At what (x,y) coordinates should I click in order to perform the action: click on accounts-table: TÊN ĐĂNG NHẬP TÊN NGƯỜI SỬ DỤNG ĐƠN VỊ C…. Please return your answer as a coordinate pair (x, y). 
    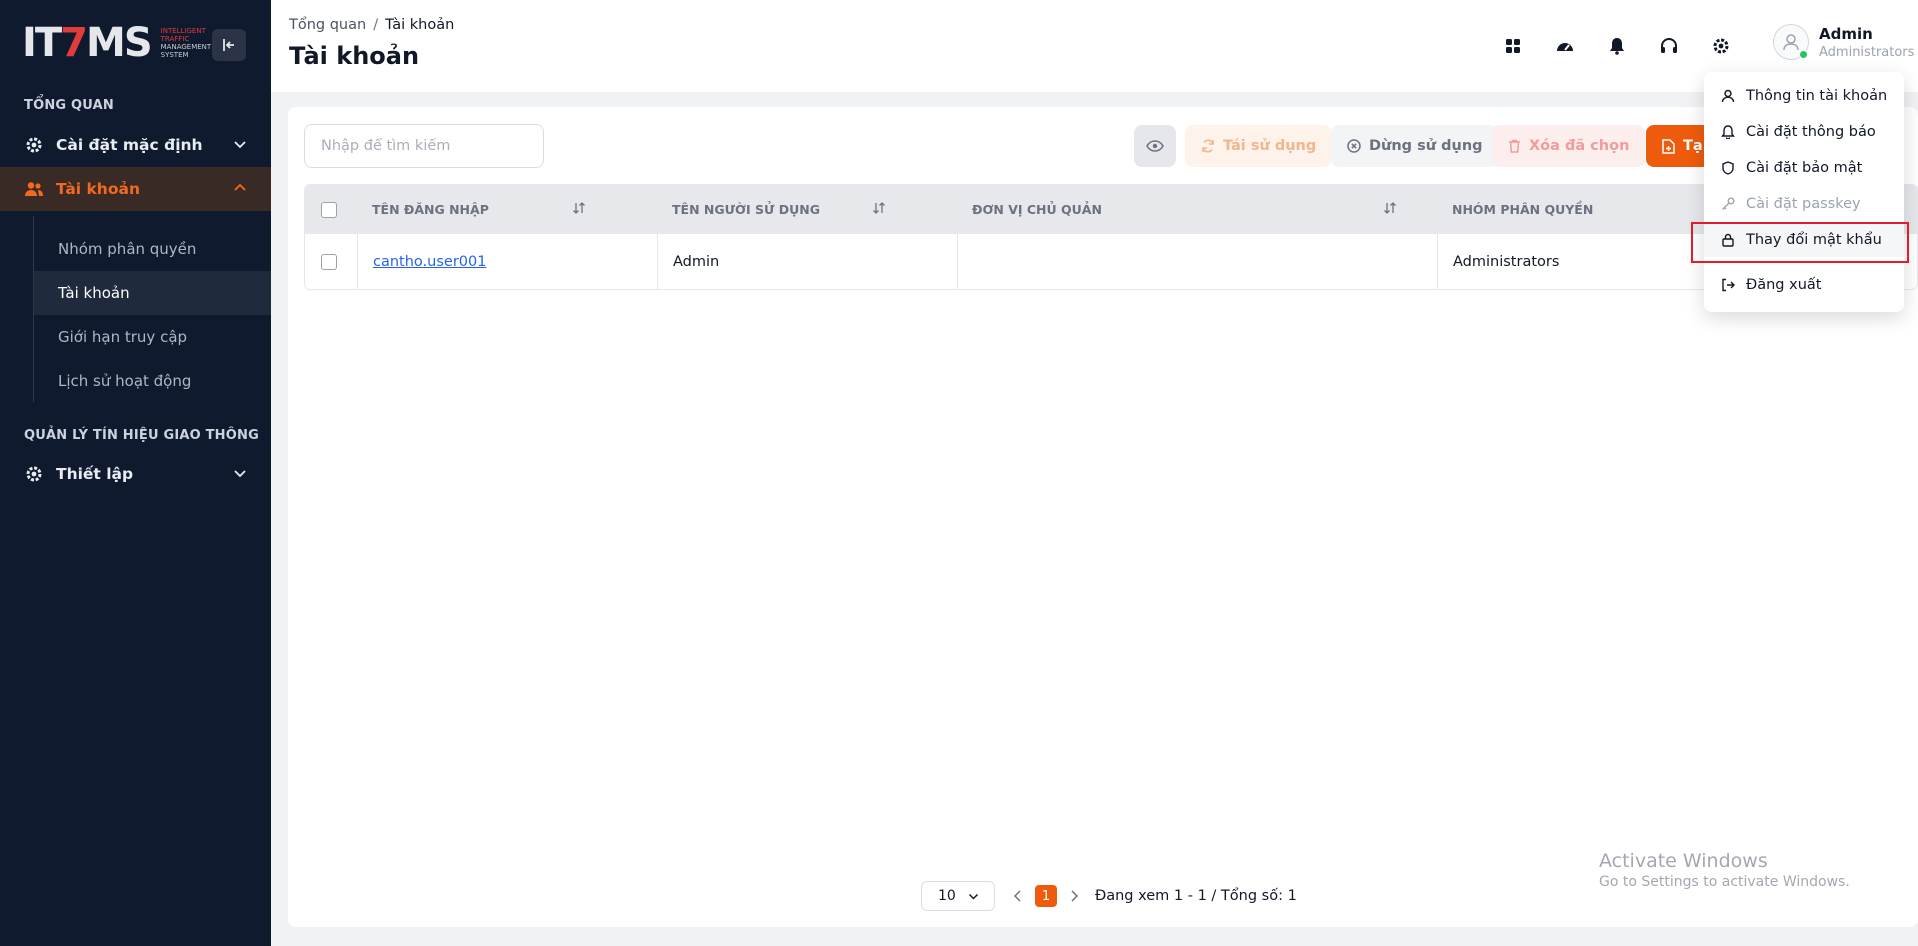
    Looking at the image, I should click on (1111, 237).